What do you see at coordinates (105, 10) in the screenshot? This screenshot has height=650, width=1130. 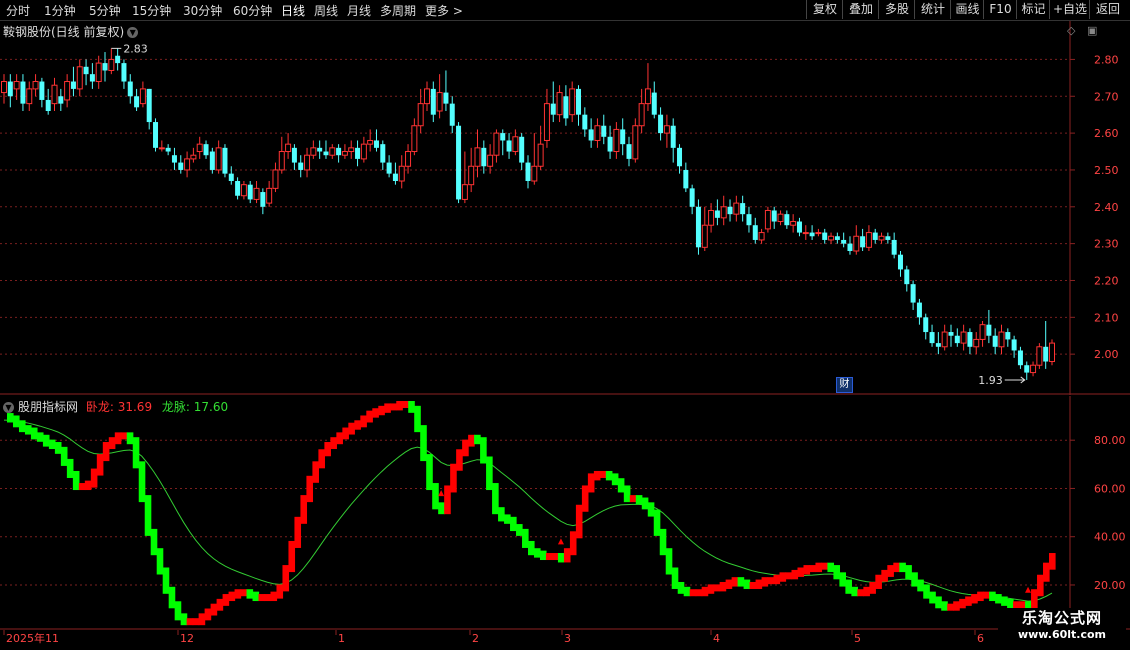 I see `period-5min: 5分钟` at bounding box center [105, 10].